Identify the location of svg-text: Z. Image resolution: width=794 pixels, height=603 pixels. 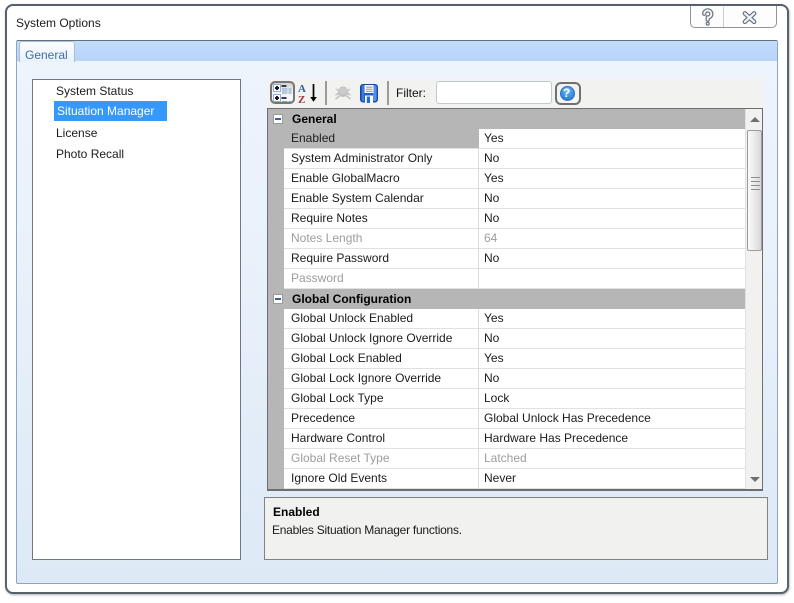
(301, 99).